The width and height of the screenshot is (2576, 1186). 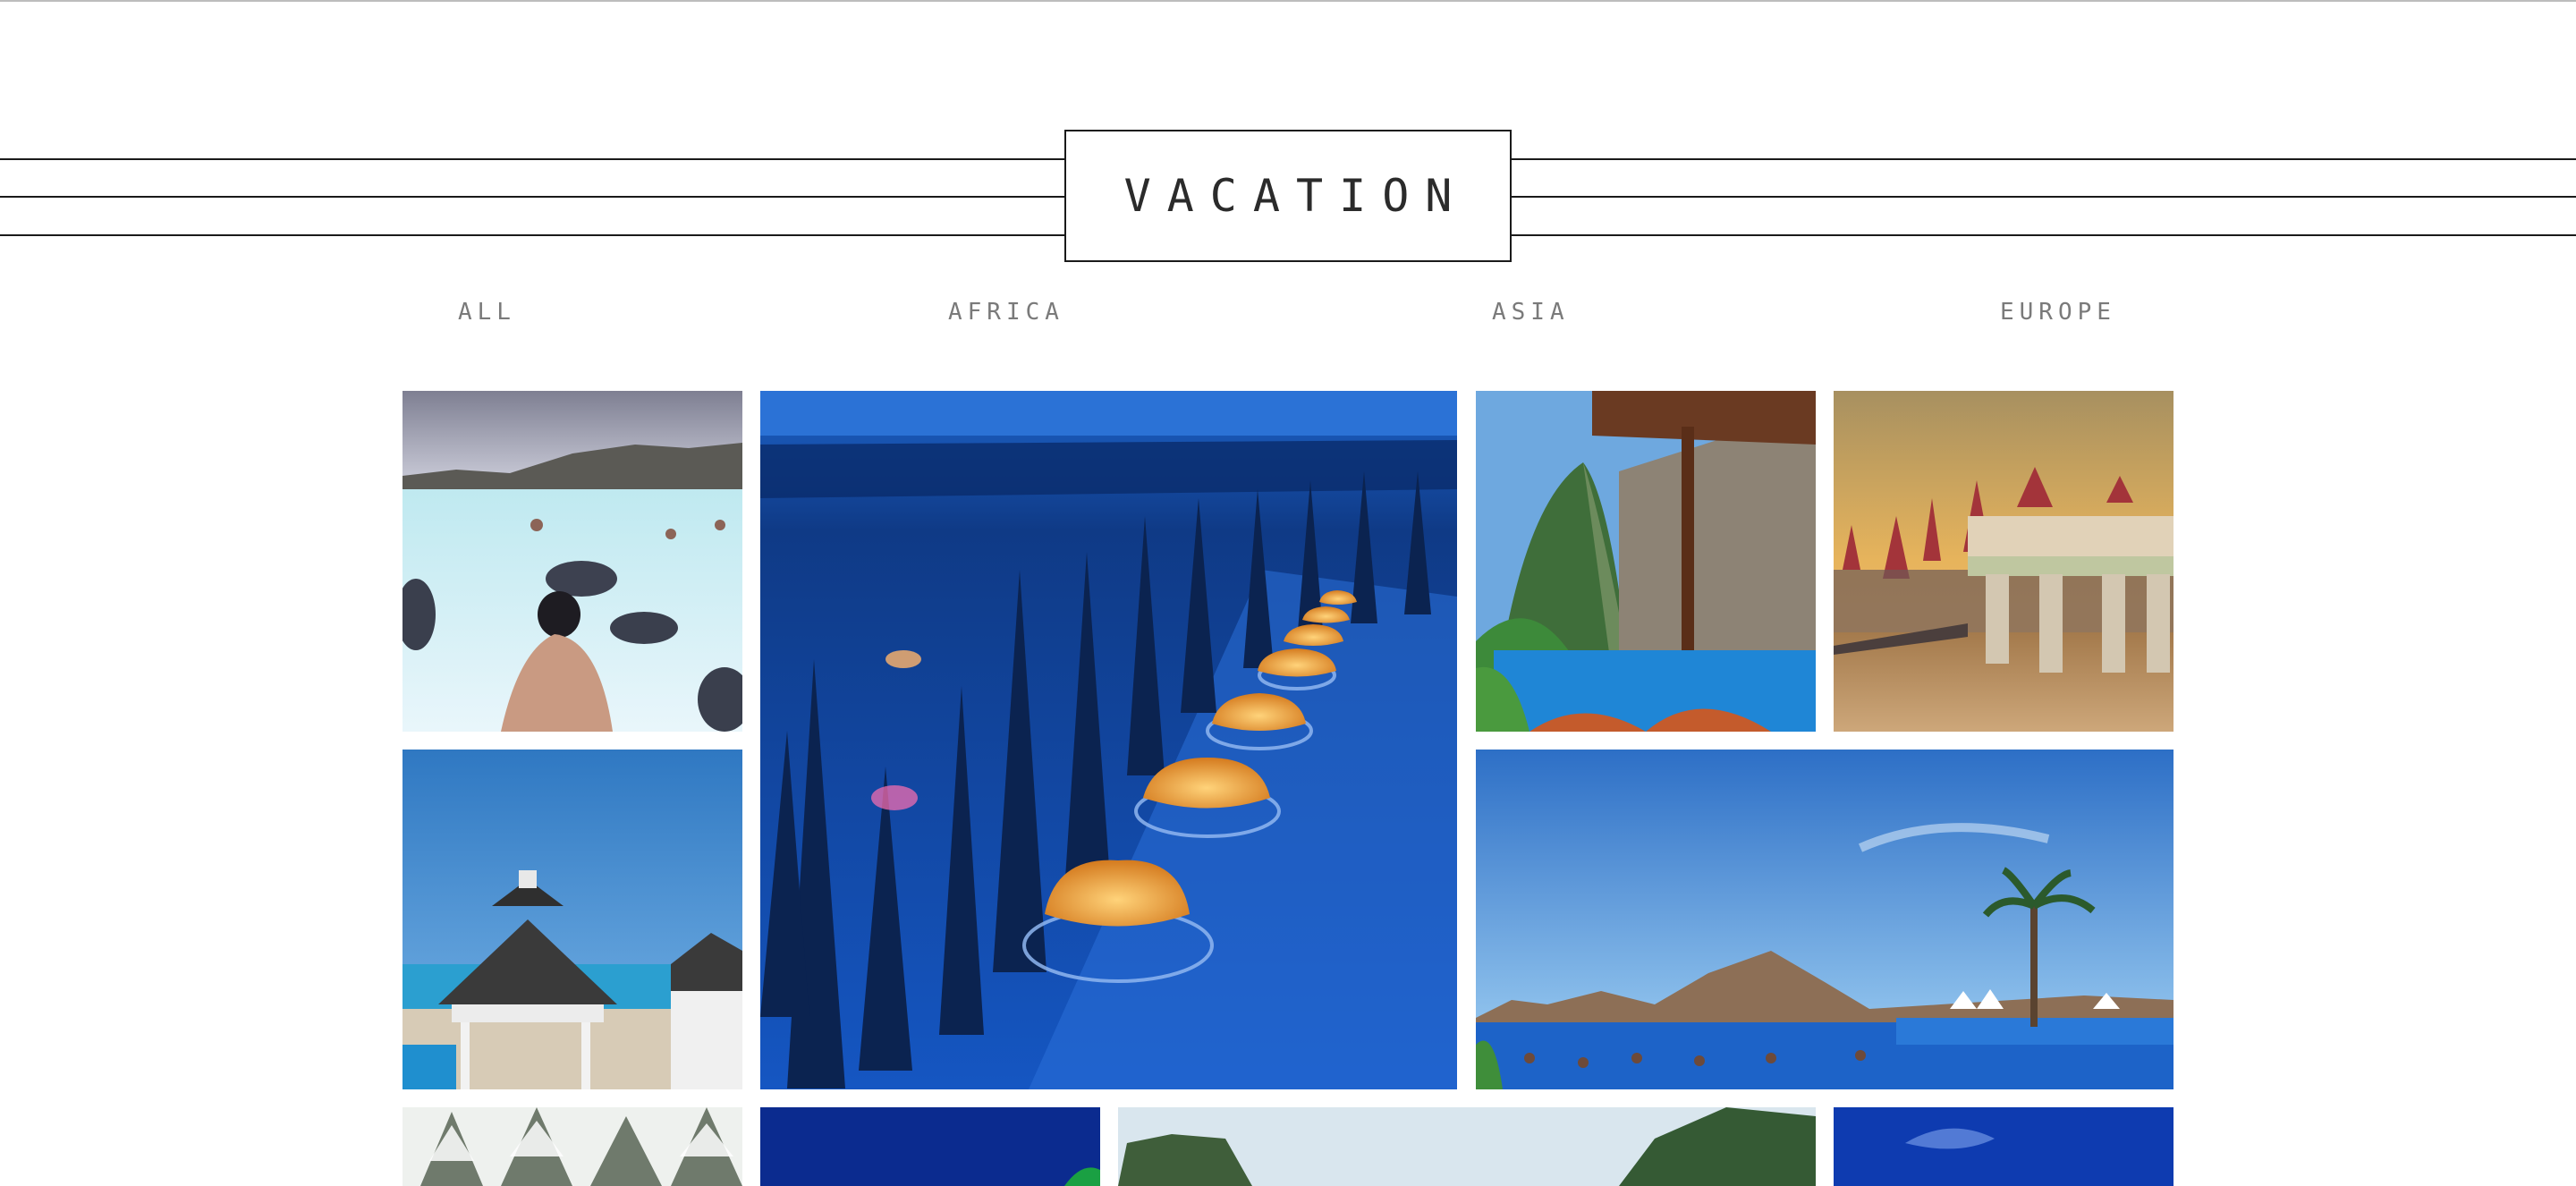 I want to click on gallery-photo-night-blue, so click(x=930, y=1146).